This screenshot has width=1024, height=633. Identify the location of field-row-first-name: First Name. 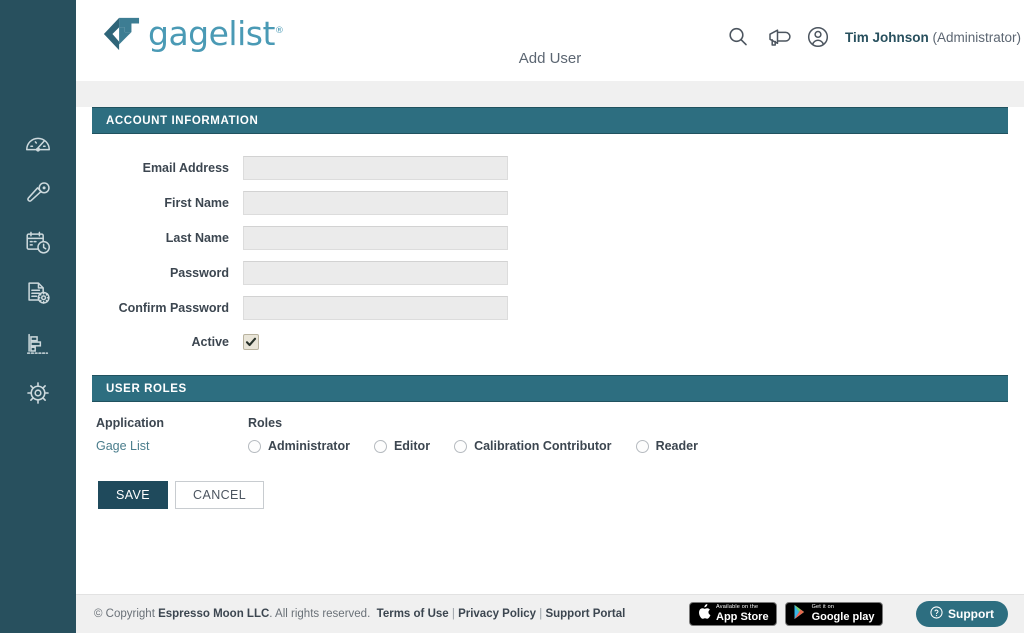
(550, 203).